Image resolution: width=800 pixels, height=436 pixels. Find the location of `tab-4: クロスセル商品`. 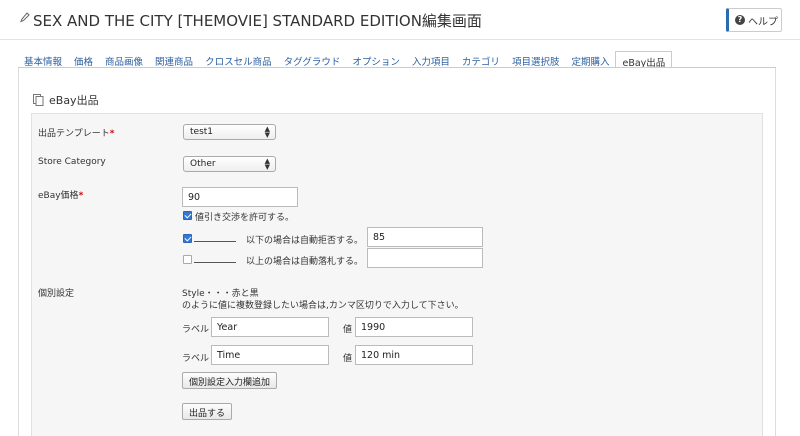

tab-4: クロスセル商品 is located at coordinates (238, 59).